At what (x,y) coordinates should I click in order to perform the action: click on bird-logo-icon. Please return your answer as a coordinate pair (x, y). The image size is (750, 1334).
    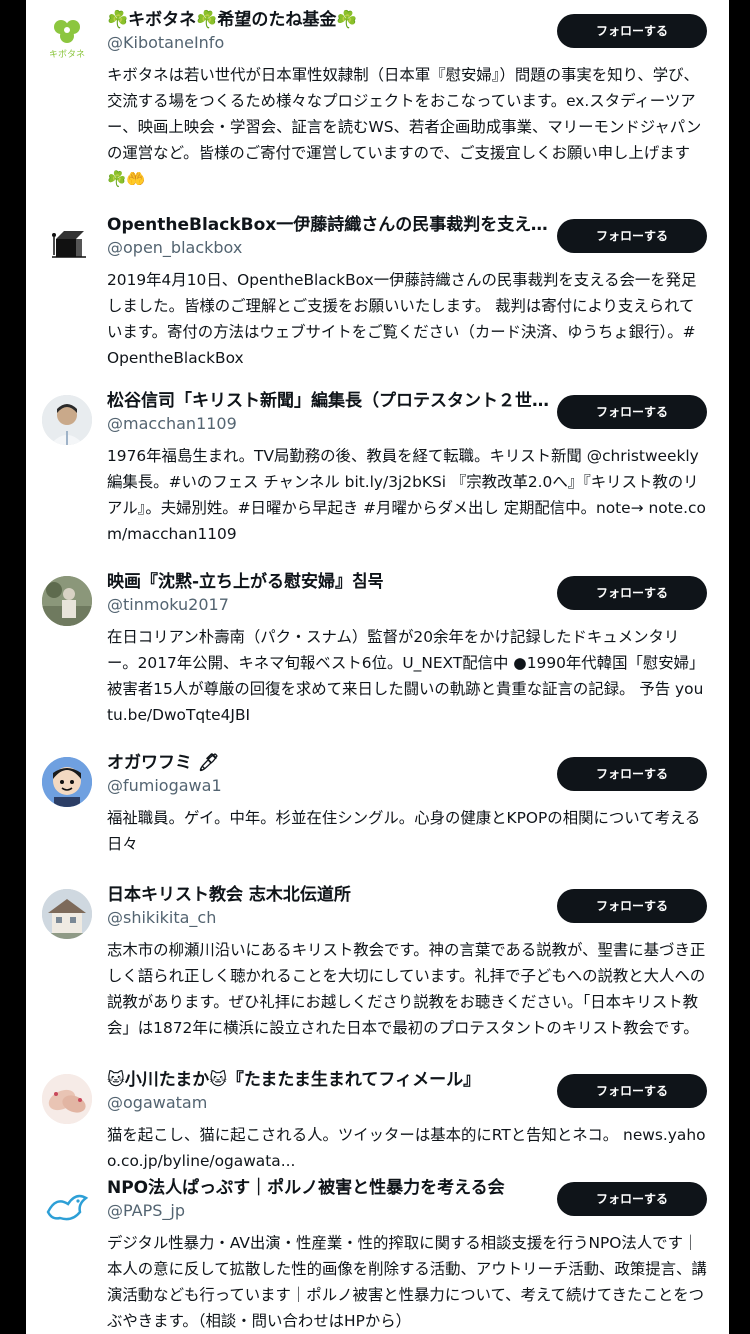
    Looking at the image, I should click on (67, 1207).